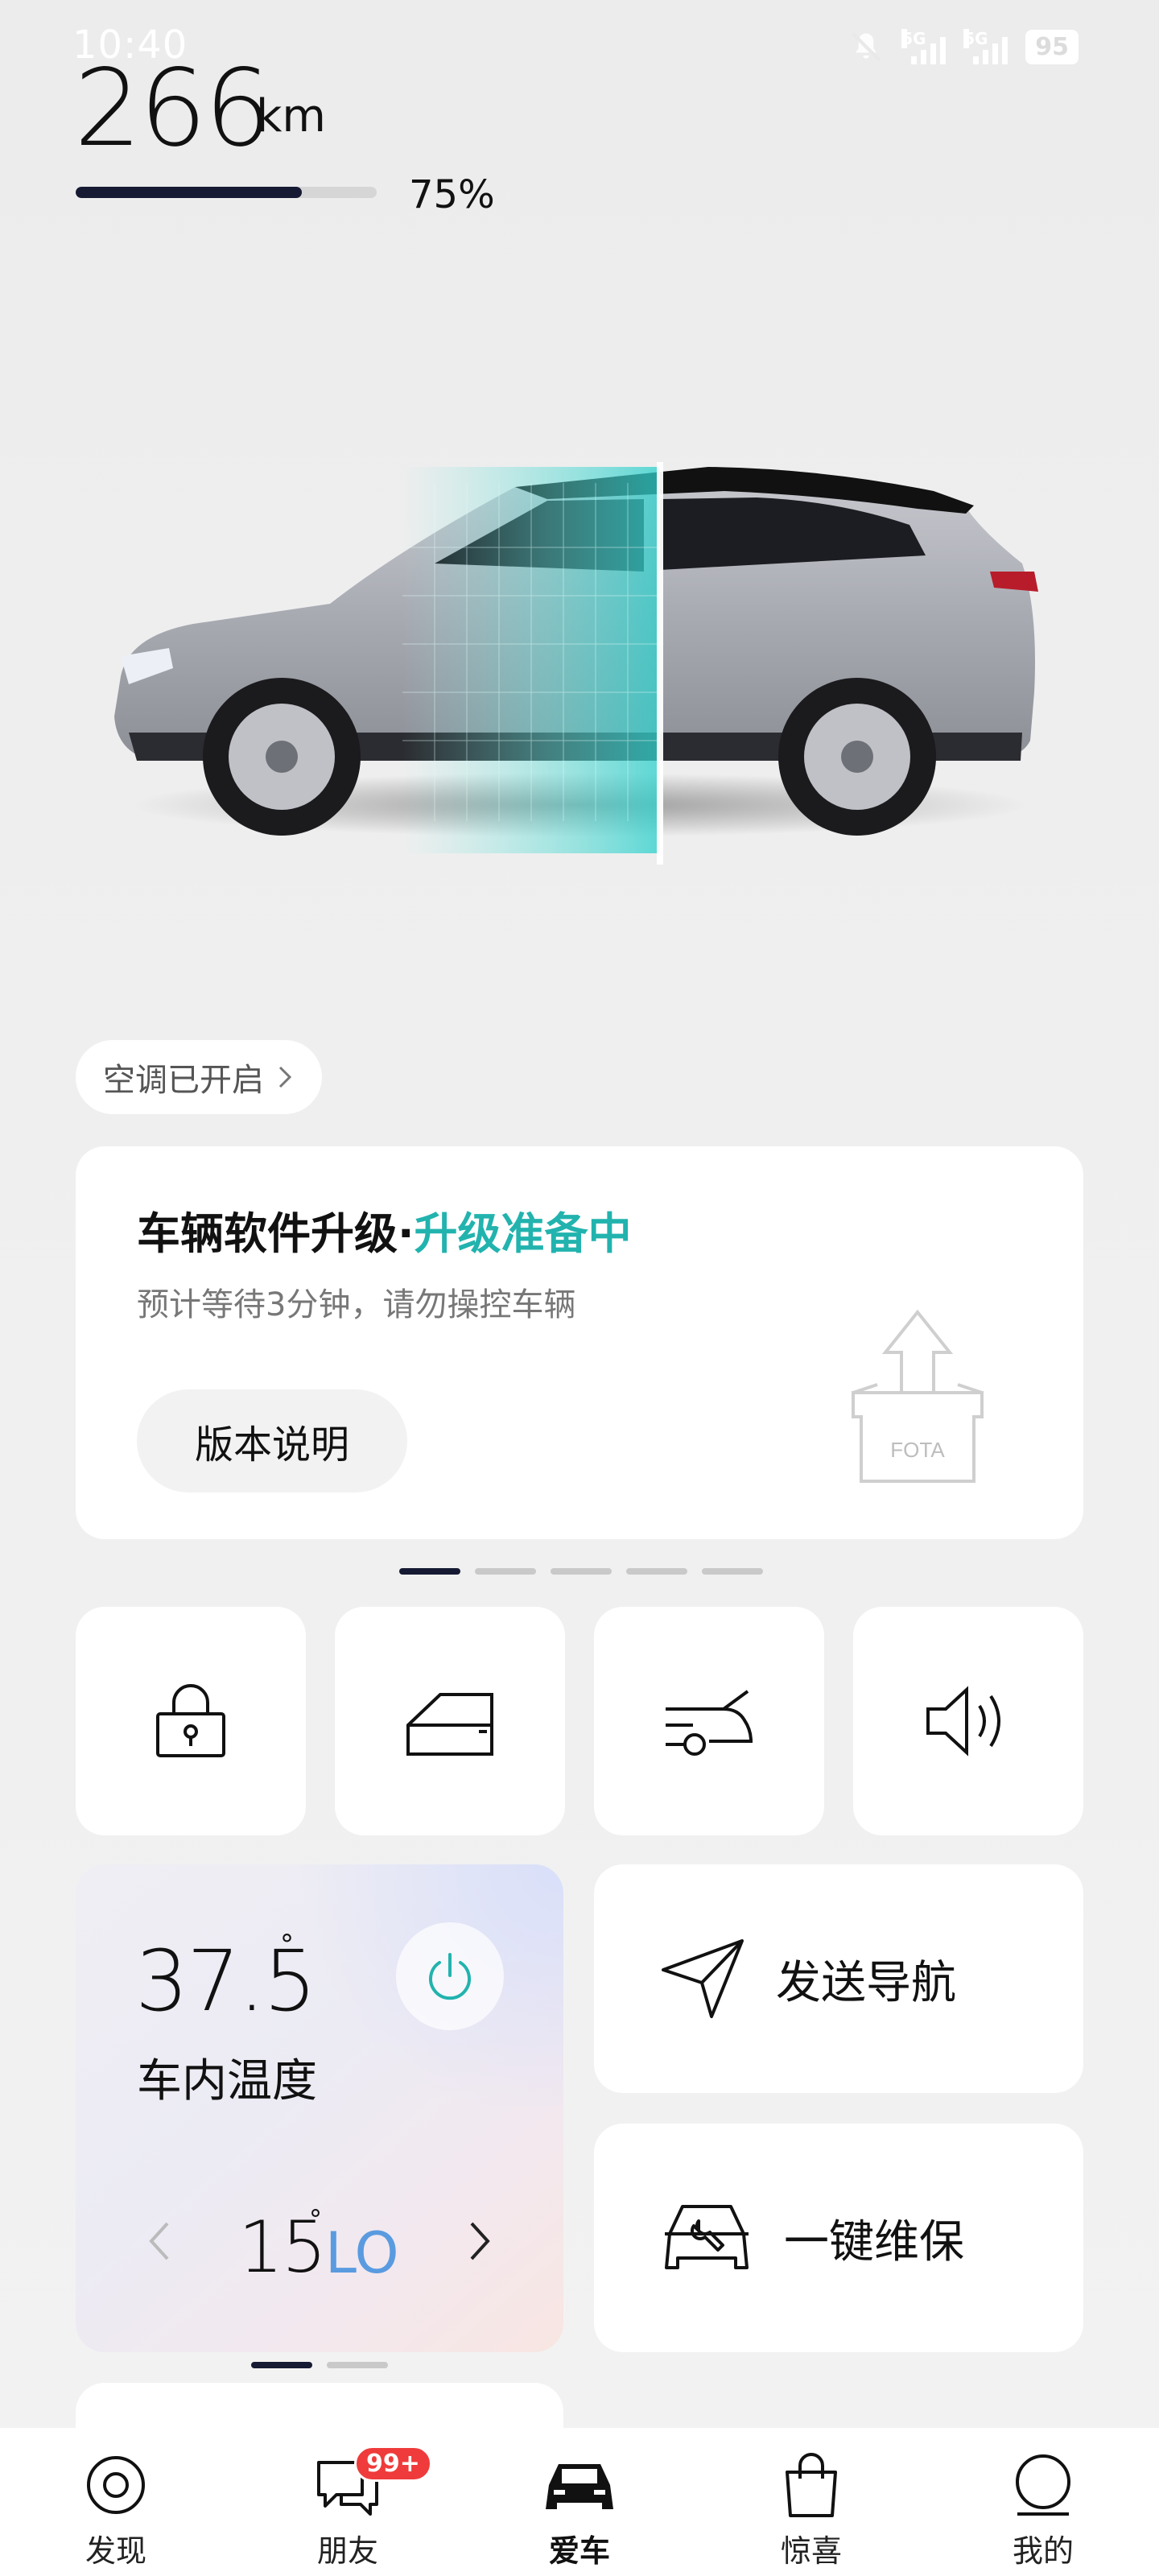 The image size is (1159, 2576). I want to click on battery-level: 95, so click(1052, 46).